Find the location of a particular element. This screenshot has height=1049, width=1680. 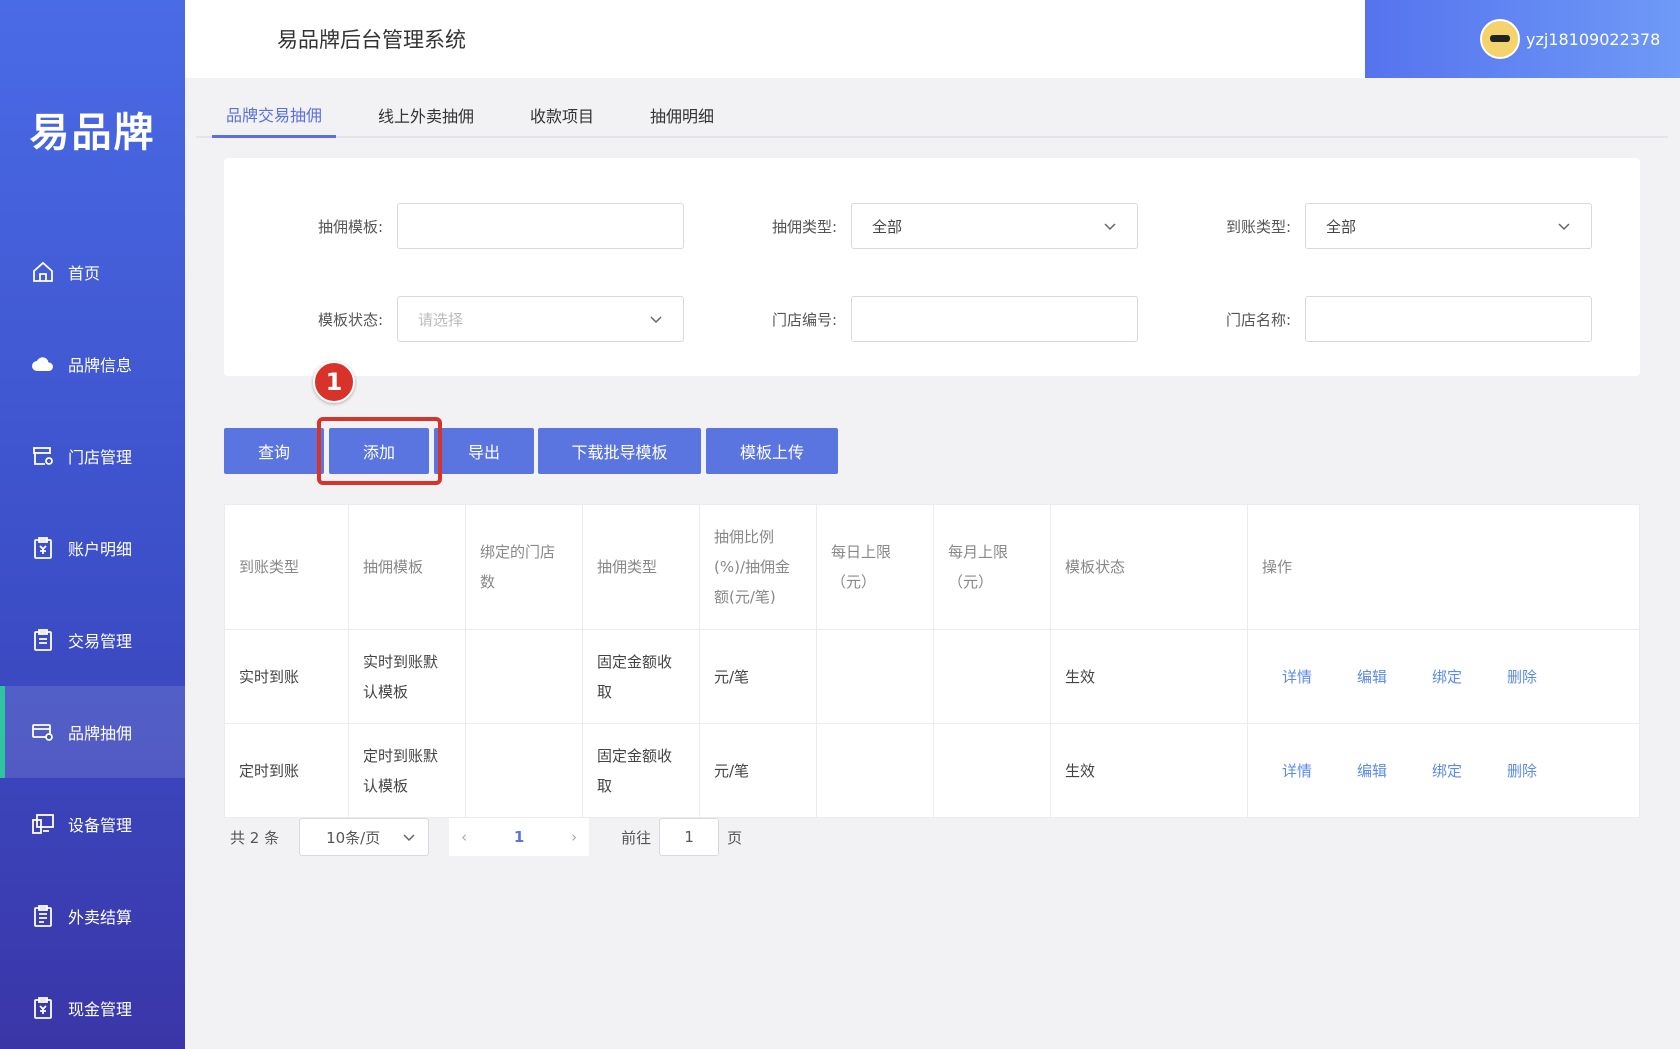

goto-label: 前往 is located at coordinates (636, 837).